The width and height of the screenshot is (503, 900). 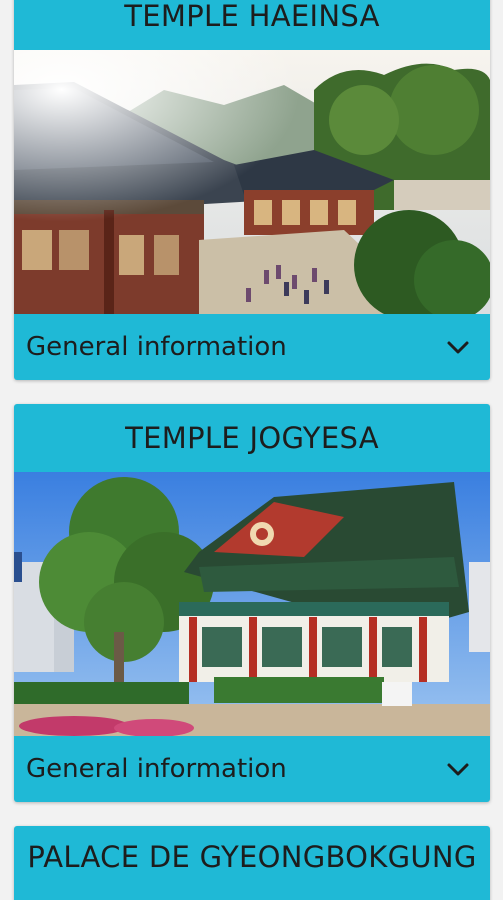 I want to click on card-title: TEMPLE JOGYESA, so click(x=252, y=438).